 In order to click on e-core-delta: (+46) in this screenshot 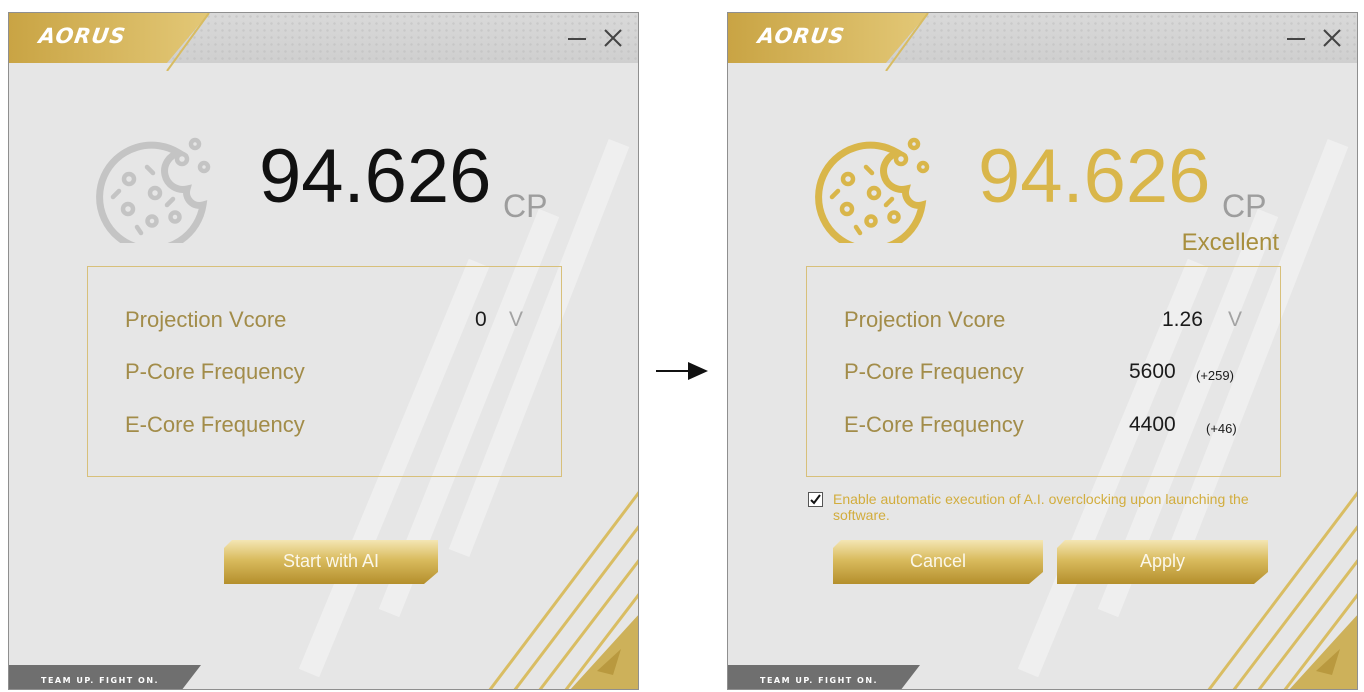, I will do `click(1221, 428)`.